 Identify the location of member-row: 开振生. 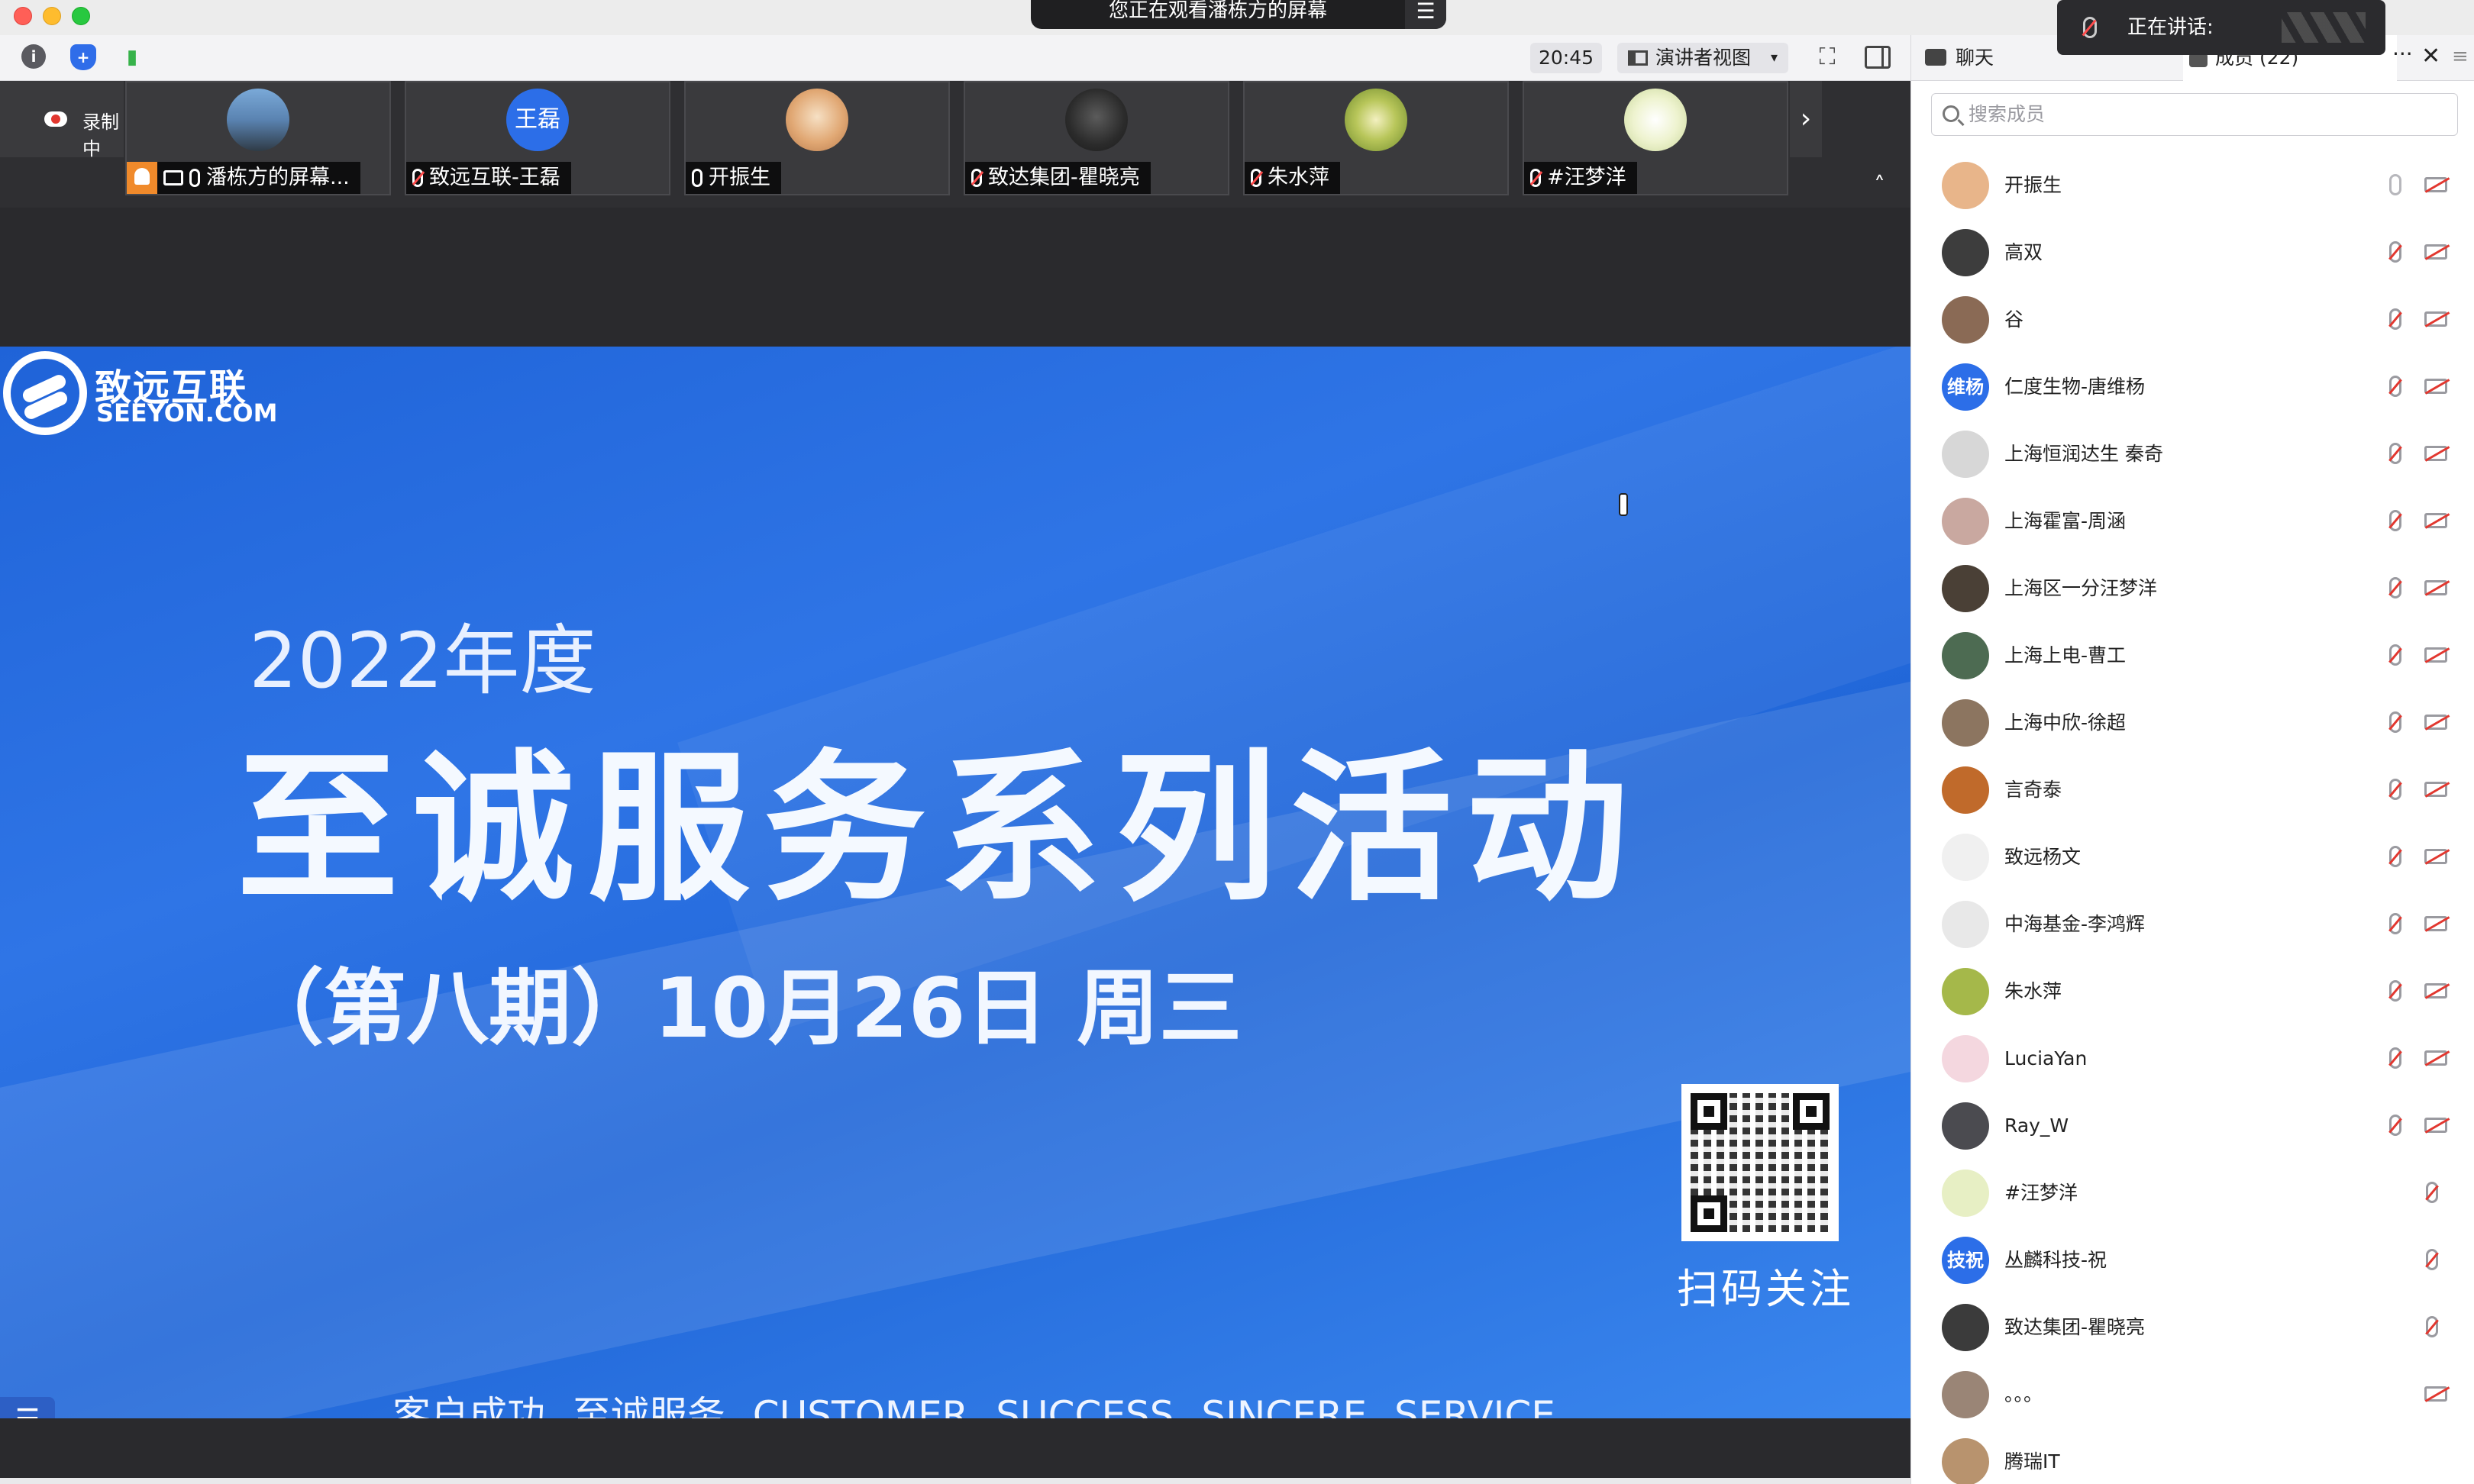
(2192, 184).